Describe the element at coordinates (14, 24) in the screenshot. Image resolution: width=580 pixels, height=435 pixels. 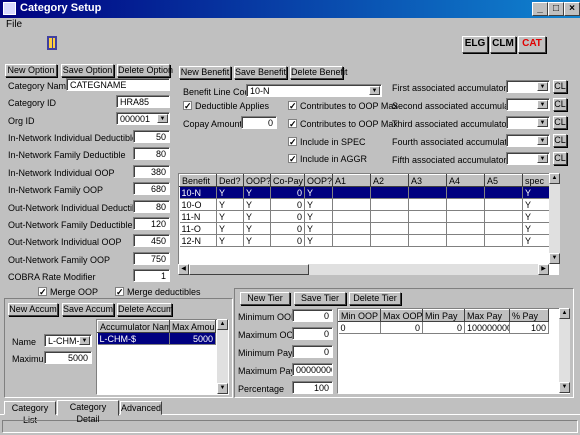
I see `menu-file: File` at that location.